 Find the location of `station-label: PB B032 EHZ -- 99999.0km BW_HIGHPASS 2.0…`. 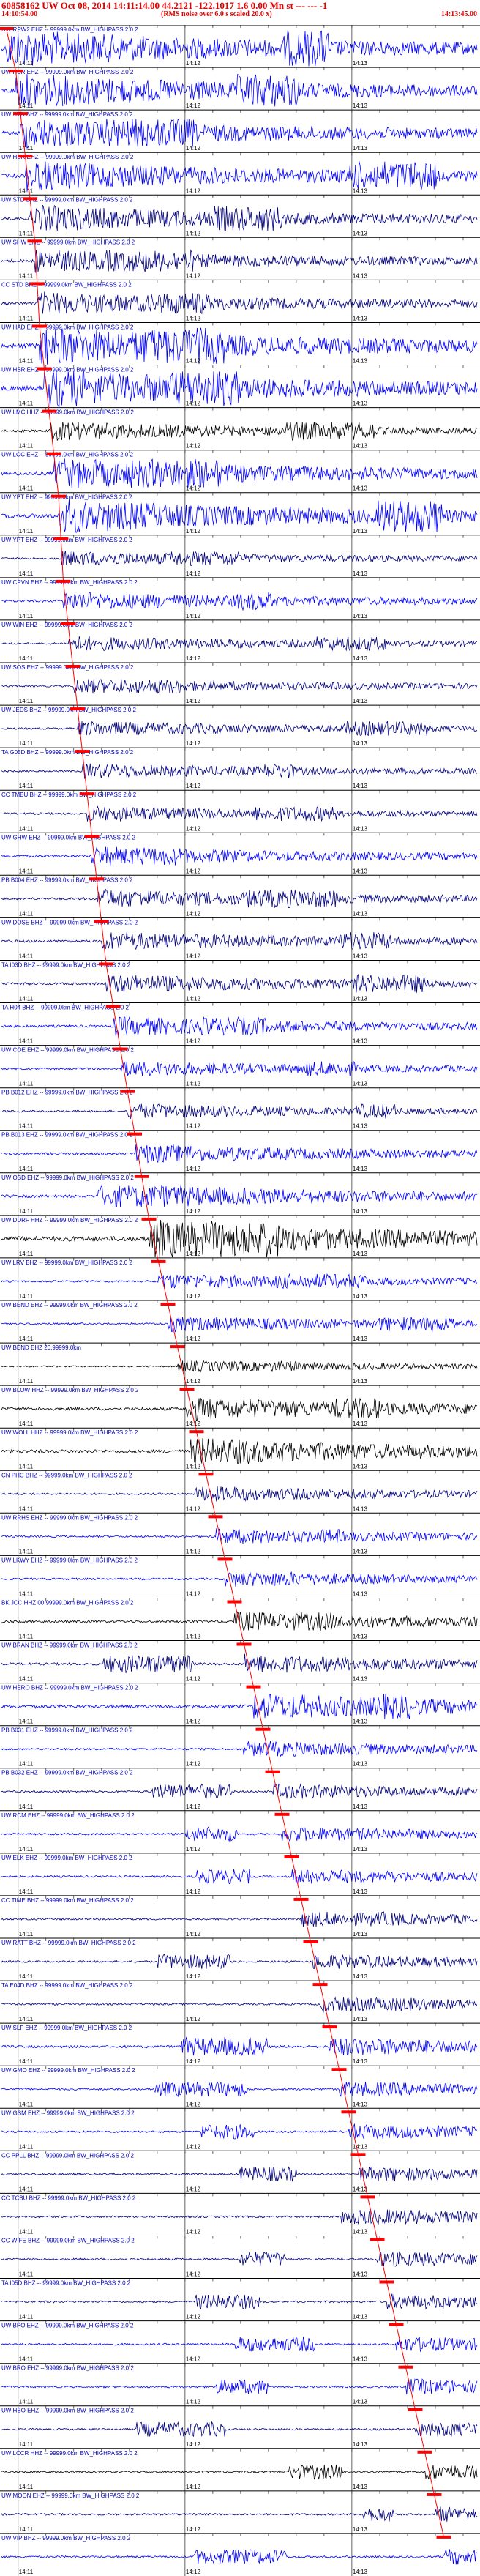

station-label: PB B032 EHZ -- 99999.0km BW_HIGHPASS 2.0… is located at coordinates (67, 1773).